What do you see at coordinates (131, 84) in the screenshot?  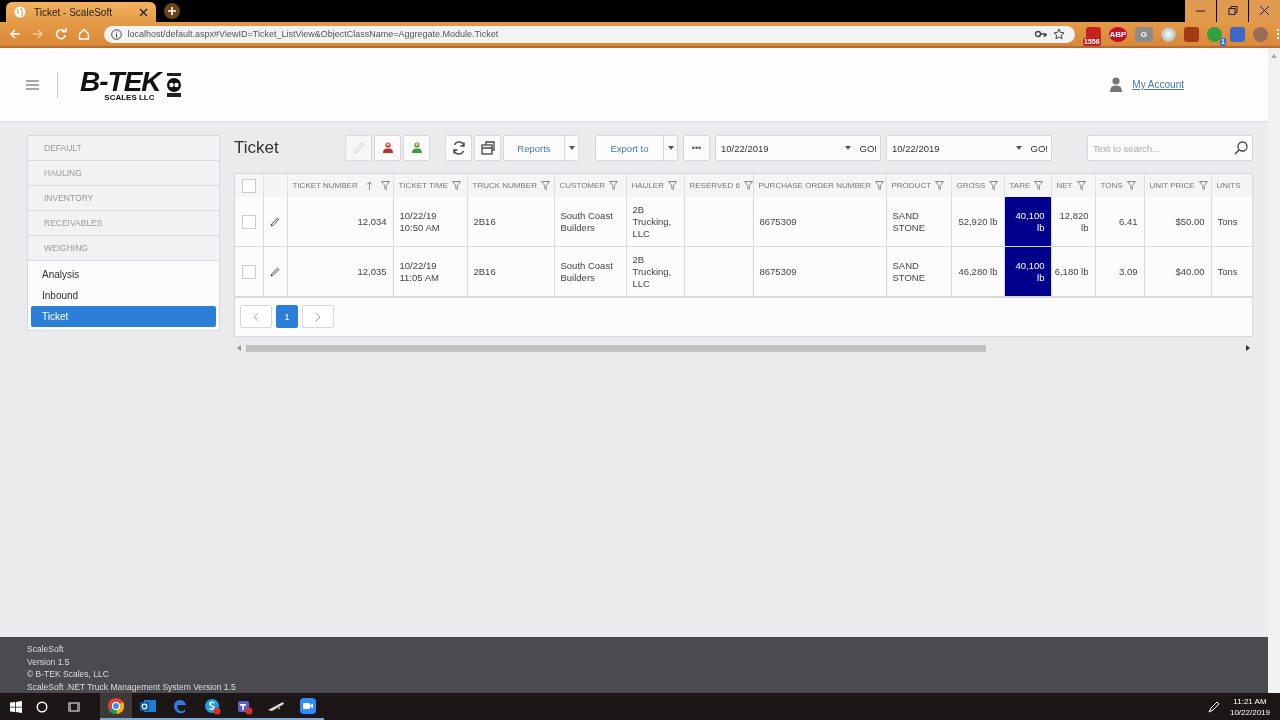 I see `logo: B-TEK SCALES LLC` at bounding box center [131, 84].